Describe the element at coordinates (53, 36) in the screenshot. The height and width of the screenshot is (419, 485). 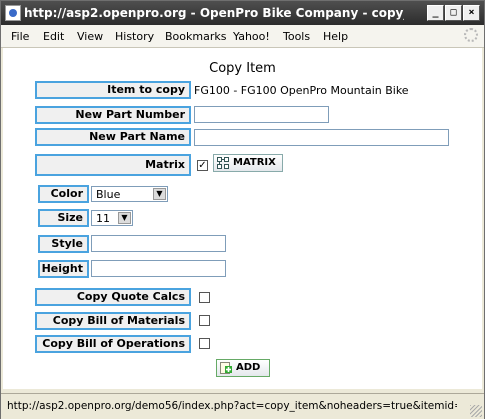
I see `menu-edit: Edit` at that location.